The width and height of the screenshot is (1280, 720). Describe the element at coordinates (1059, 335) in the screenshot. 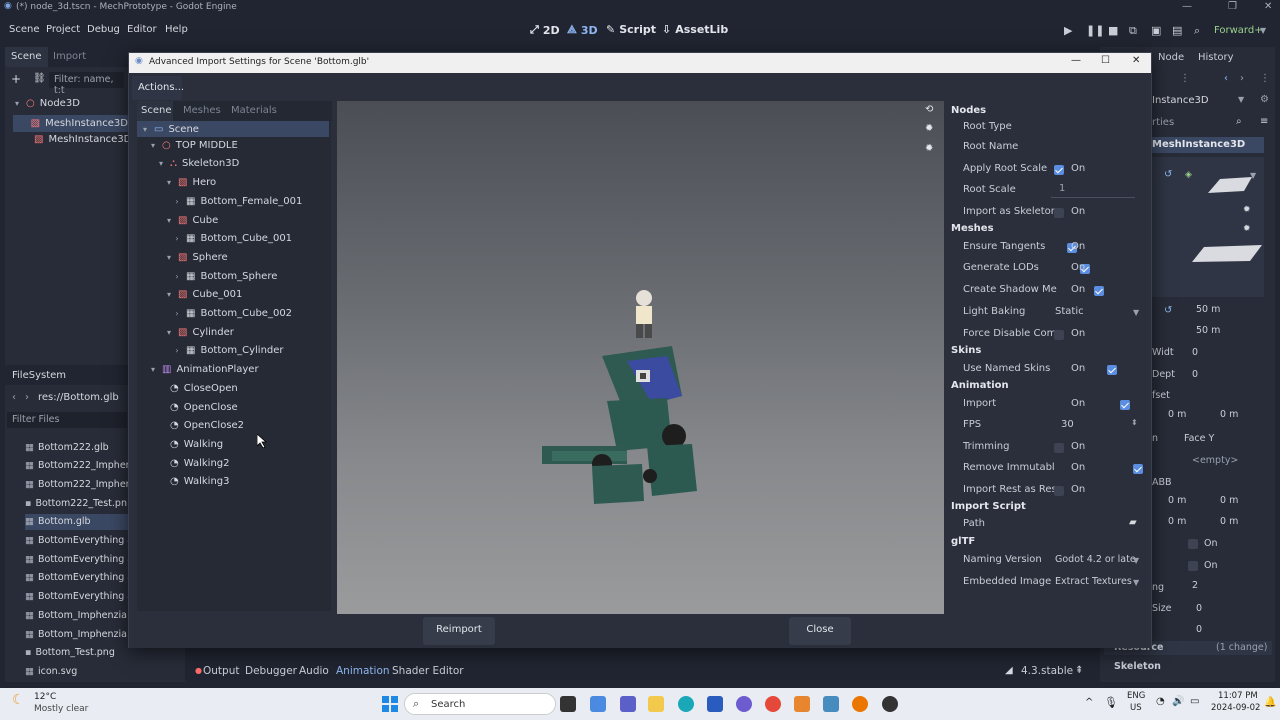

I see `force-disable-checkbox` at that location.